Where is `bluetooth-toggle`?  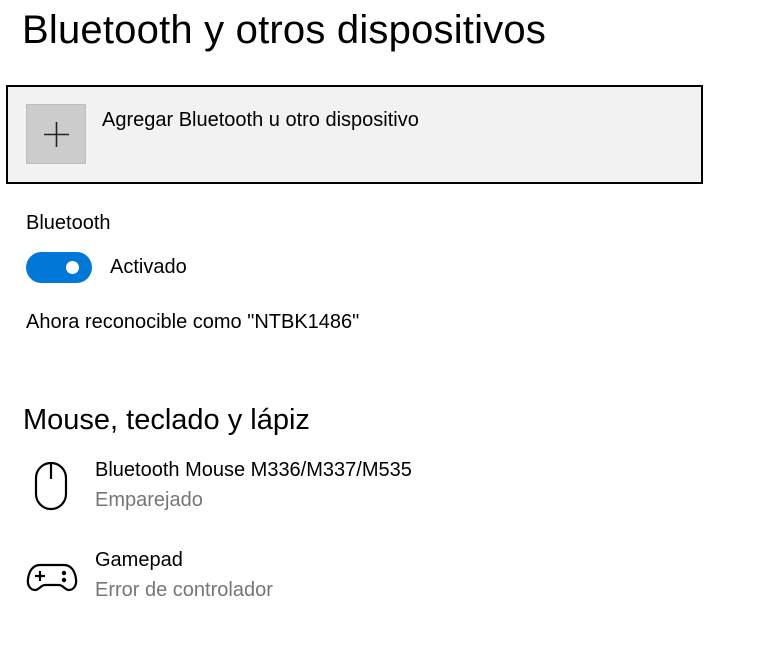
bluetooth-toggle is located at coordinates (59, 267).